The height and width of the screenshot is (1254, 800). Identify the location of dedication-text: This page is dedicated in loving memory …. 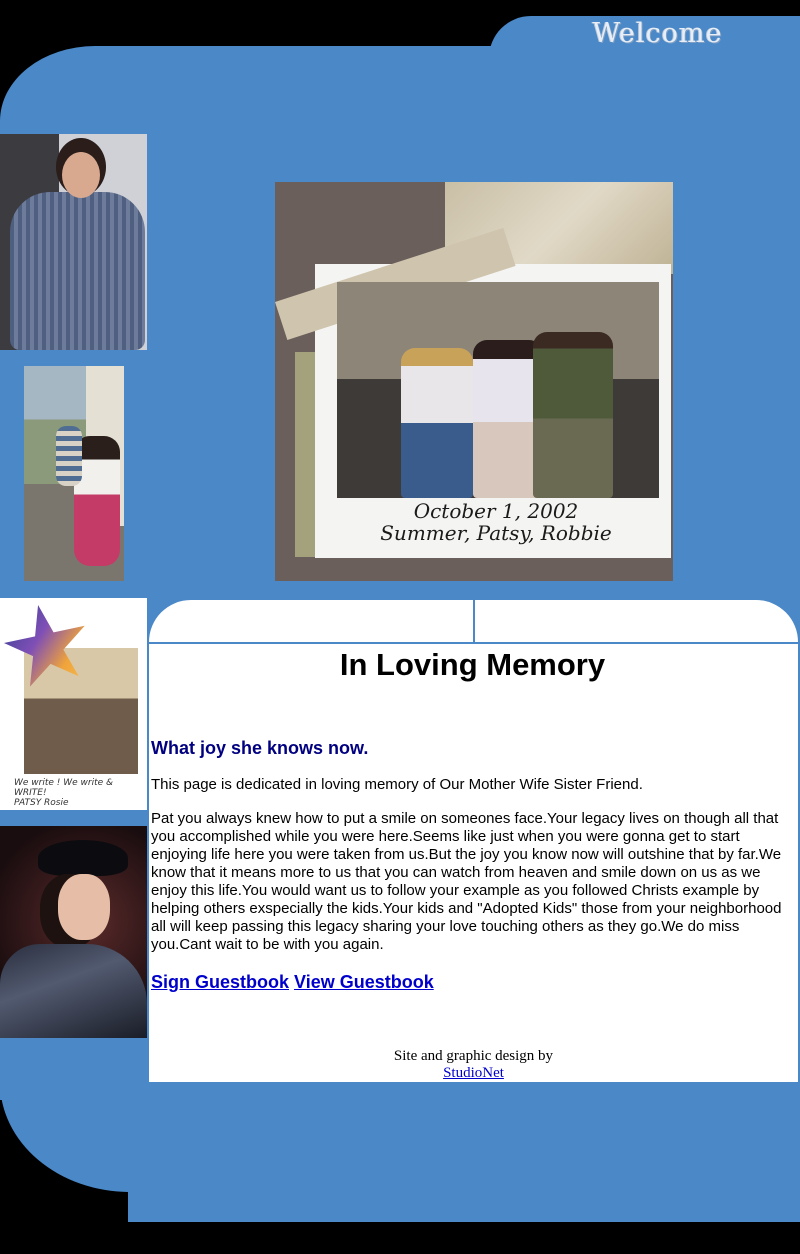
(397, 784).